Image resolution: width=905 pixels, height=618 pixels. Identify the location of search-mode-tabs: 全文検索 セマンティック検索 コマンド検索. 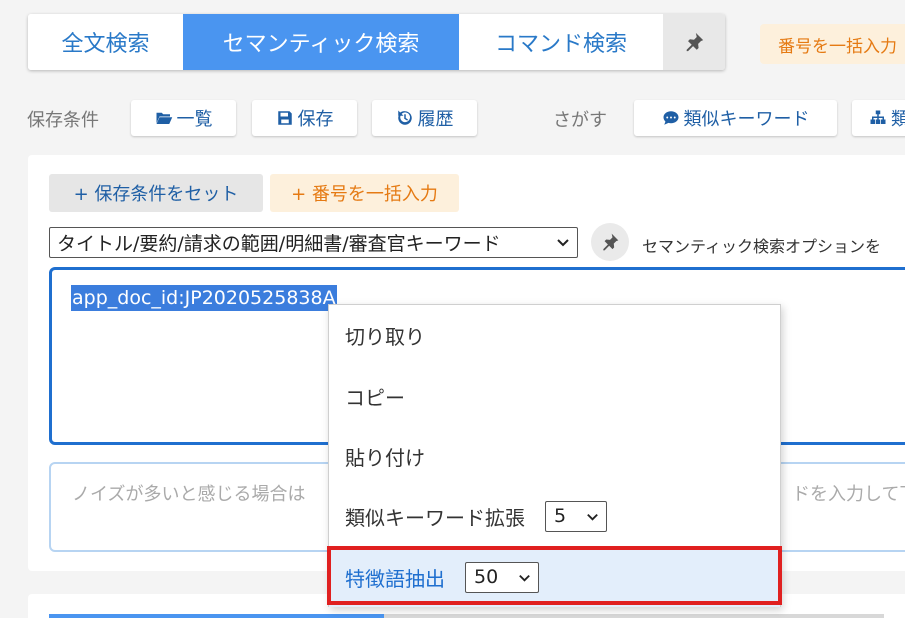
(376, 42).